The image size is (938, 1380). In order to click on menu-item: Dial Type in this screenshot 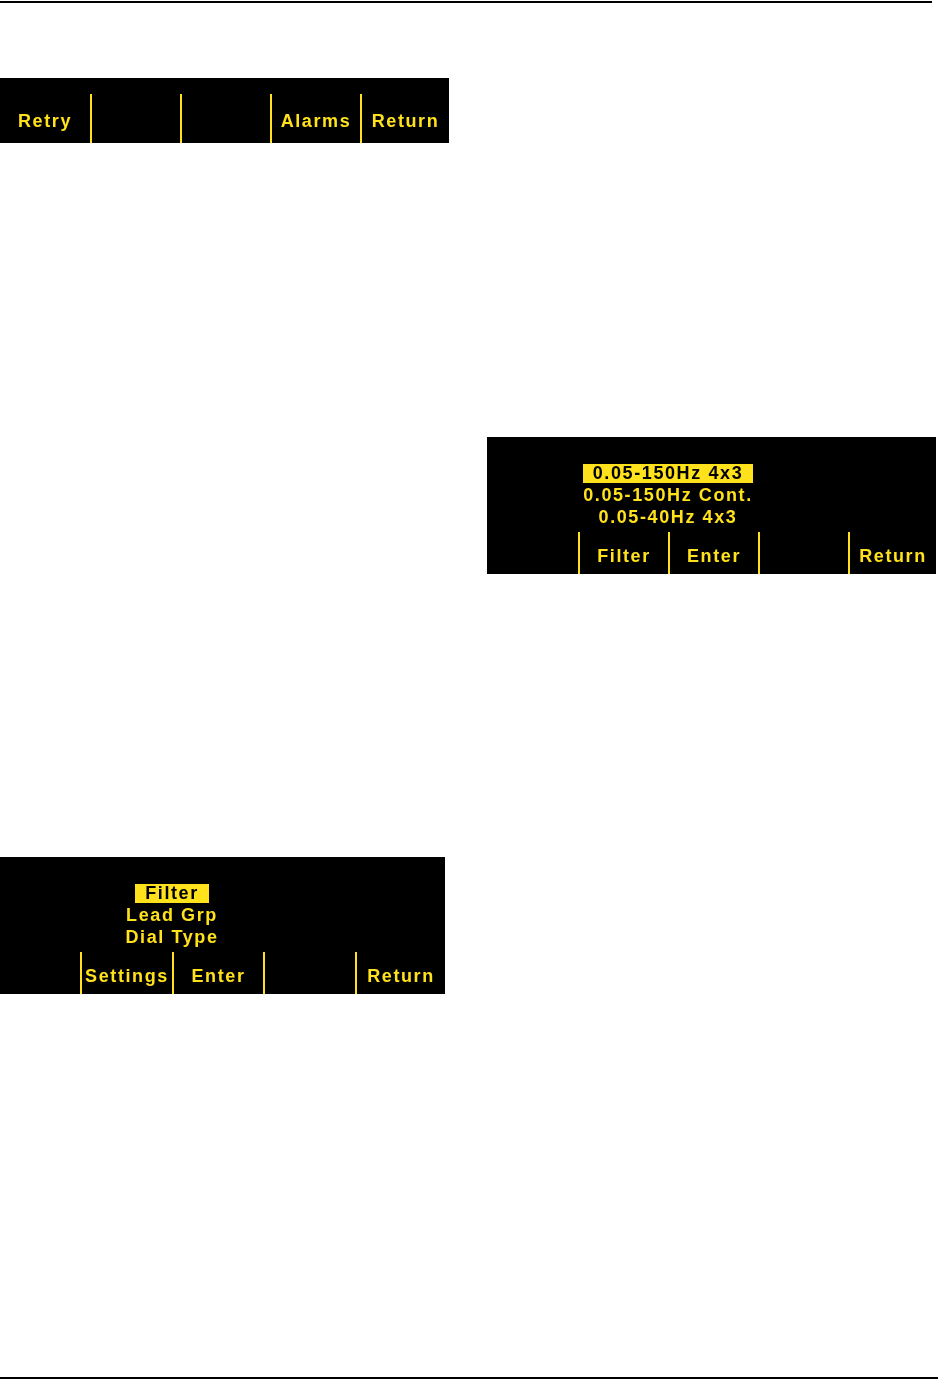, I will do `click(172, 937)`.